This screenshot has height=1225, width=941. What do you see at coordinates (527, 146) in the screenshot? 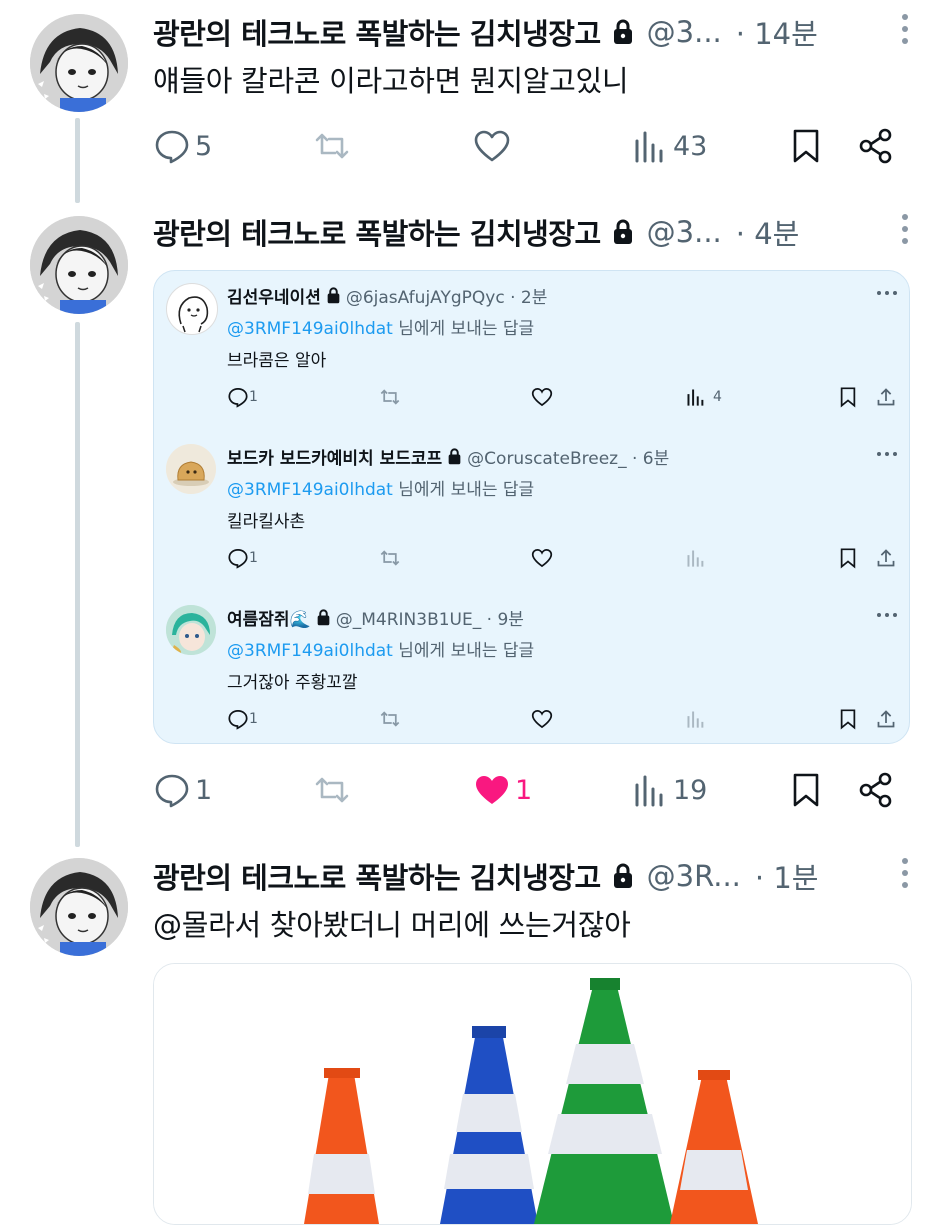
I see `tweet-actions: 5 43` at bounding box center [527, 146].